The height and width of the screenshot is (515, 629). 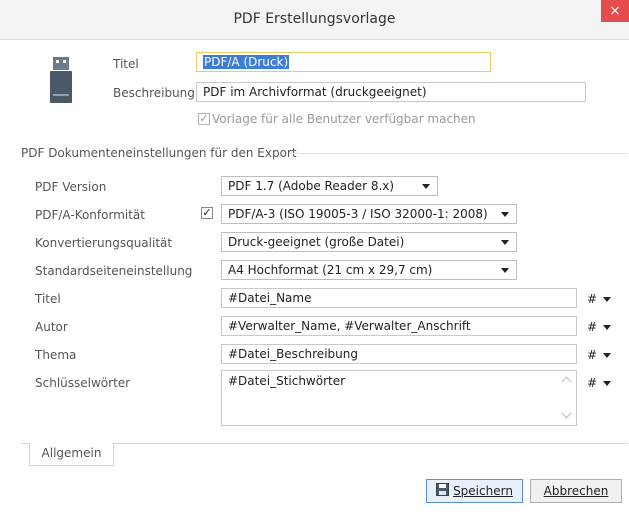 What do you see at coordinates (71, 187) in the screenshot?
I see `pdf-version-label: PDF Version` at bounding box center [71, 187].